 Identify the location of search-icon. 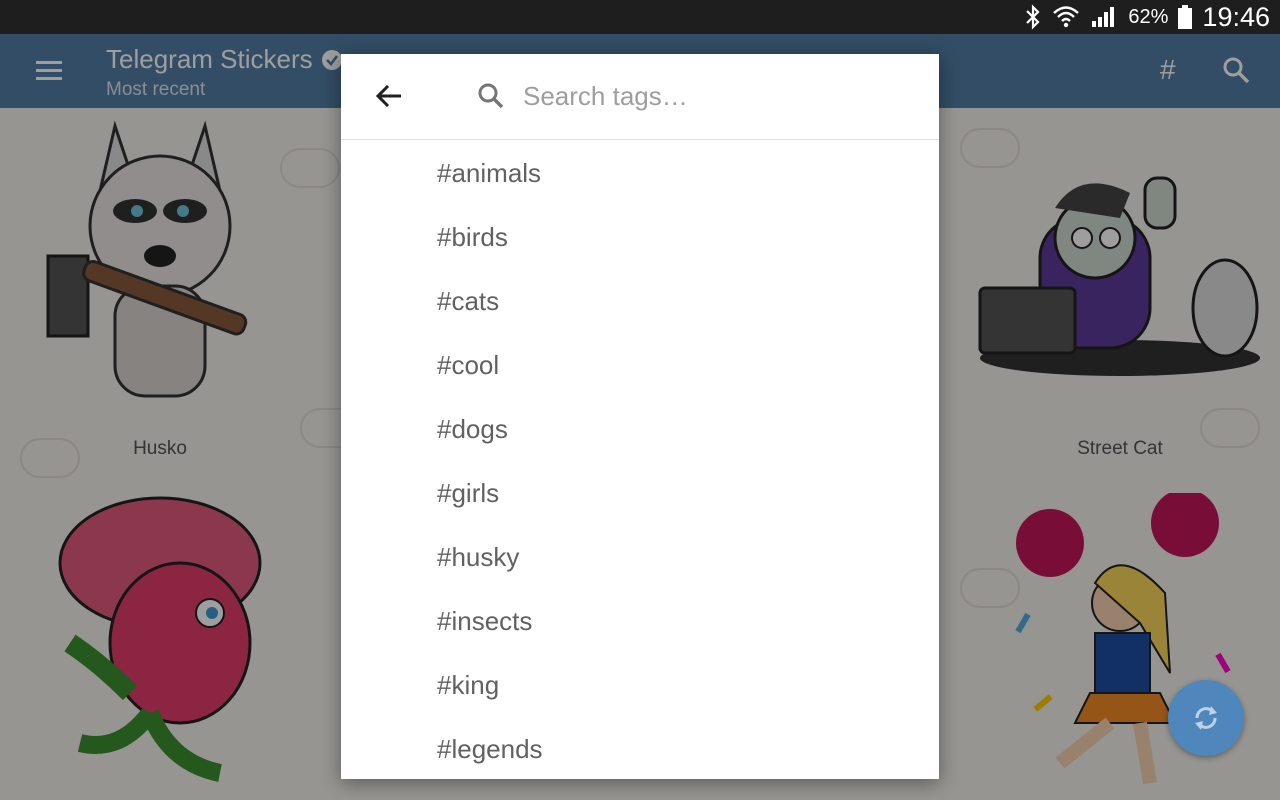
(491, 96).